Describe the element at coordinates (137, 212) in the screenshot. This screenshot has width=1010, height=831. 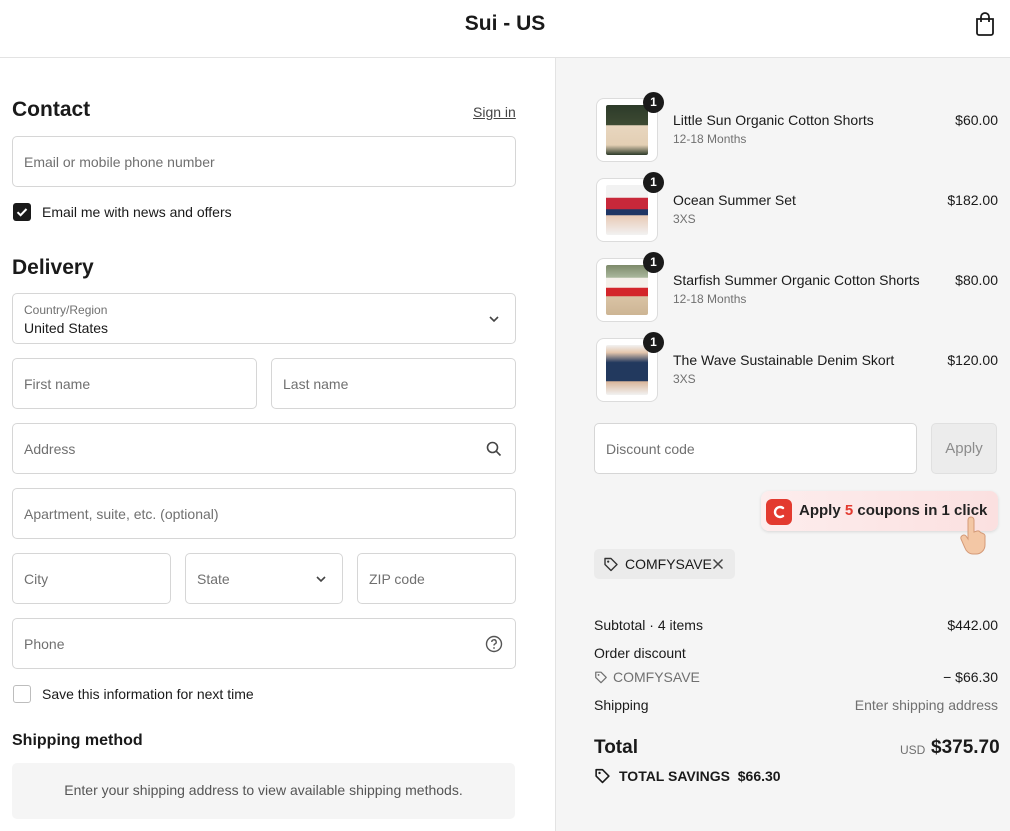
I see `news-checkbox-label: Email me with news and offers` at that location.